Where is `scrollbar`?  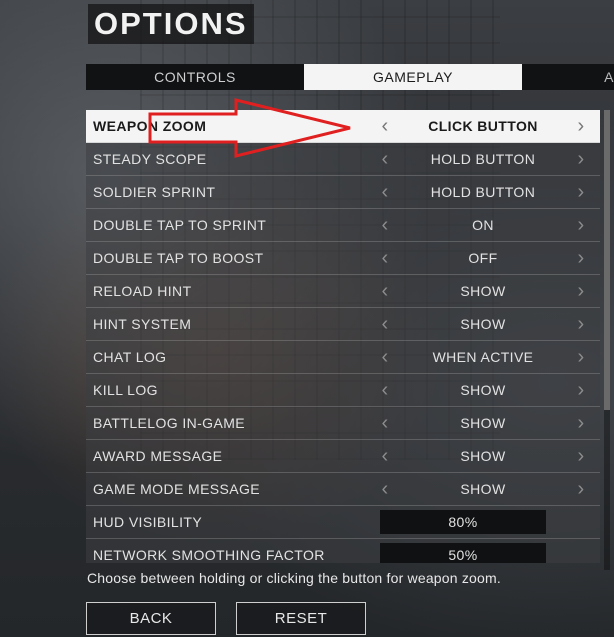 scrollbar is located at coordinates (607, 340).